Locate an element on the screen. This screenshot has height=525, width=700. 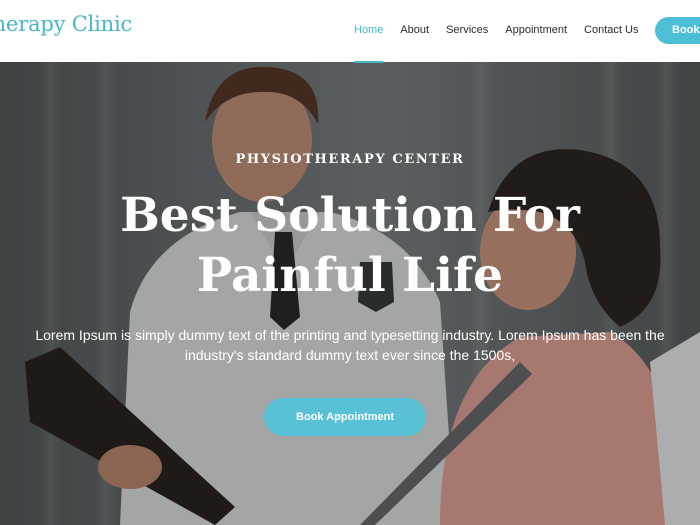
nav-link-appointment: Appointment is located at coordinates (536, 30).